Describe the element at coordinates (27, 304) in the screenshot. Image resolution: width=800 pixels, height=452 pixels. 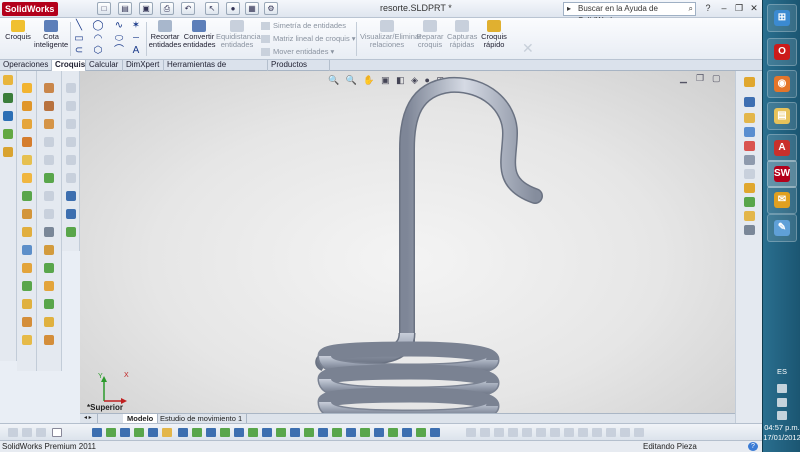
I see `wrap-icon` at that location.